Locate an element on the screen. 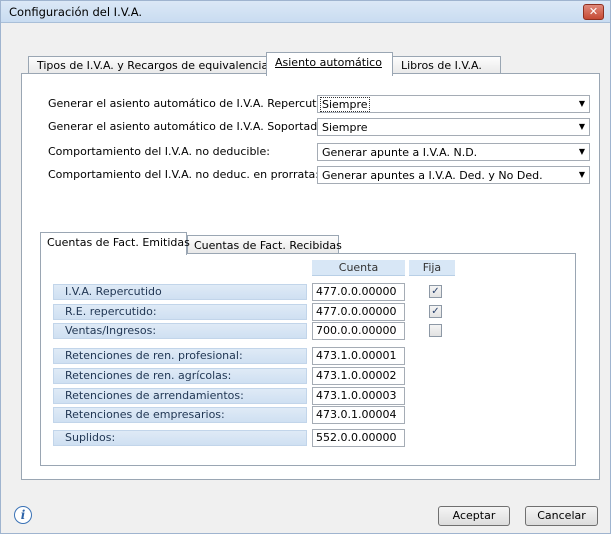 This screenshot has width=611, height=534. tab-cuentas-recibidas: Cuentas de Fact. Recibidas is located at coordinates (264, 244).